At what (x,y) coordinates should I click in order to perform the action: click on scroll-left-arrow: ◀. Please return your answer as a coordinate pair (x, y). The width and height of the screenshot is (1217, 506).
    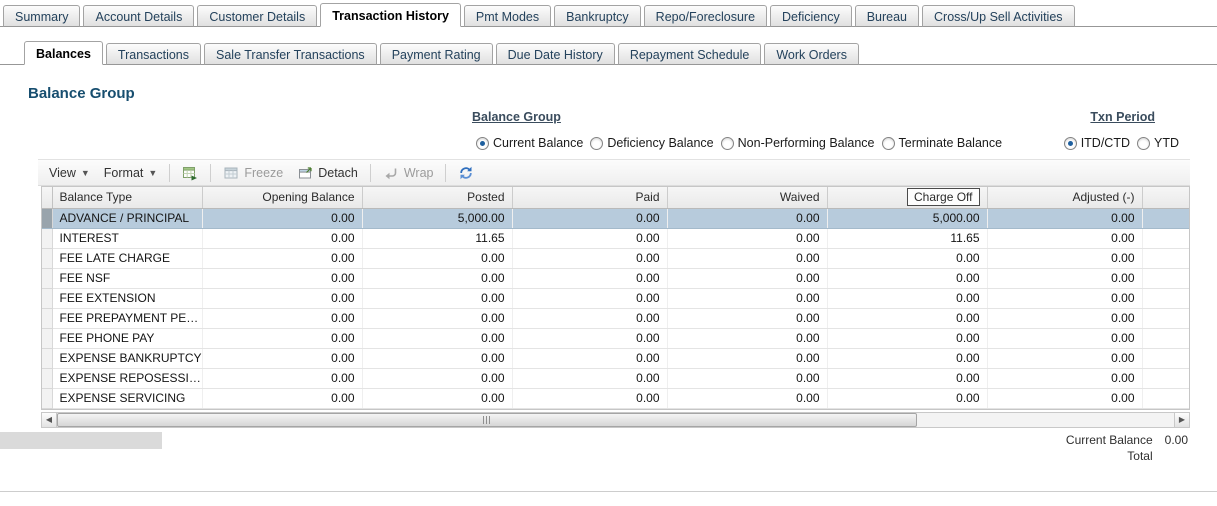
    Looking at the image, I should click on (49, 419).